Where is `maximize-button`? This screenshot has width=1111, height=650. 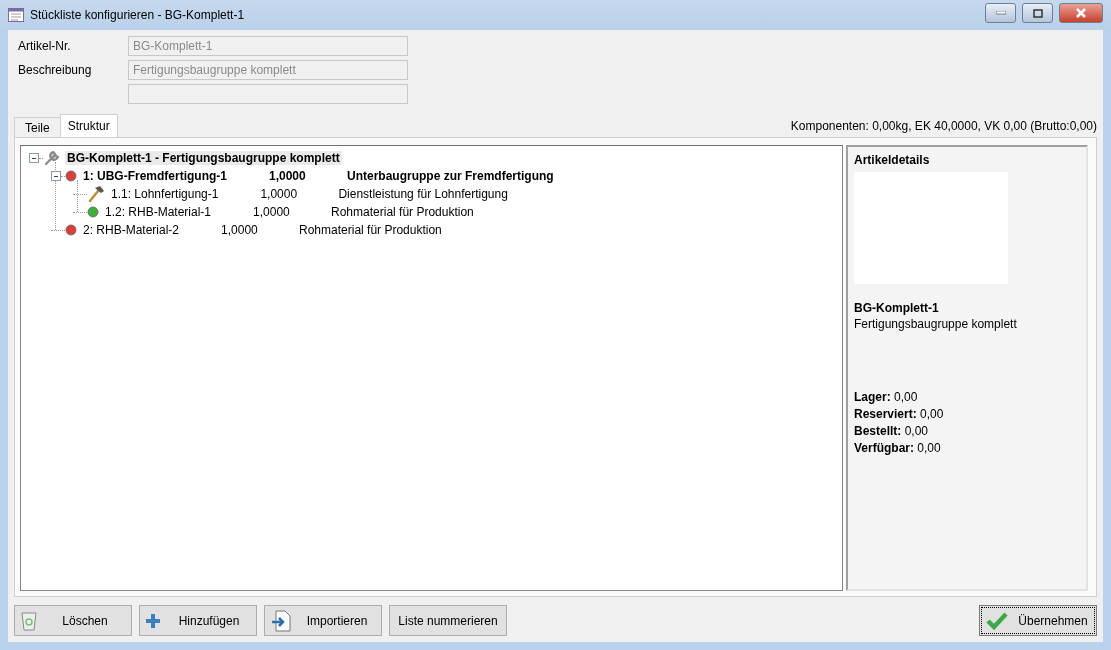 maximize-button is located at coordinates (1037, 13).